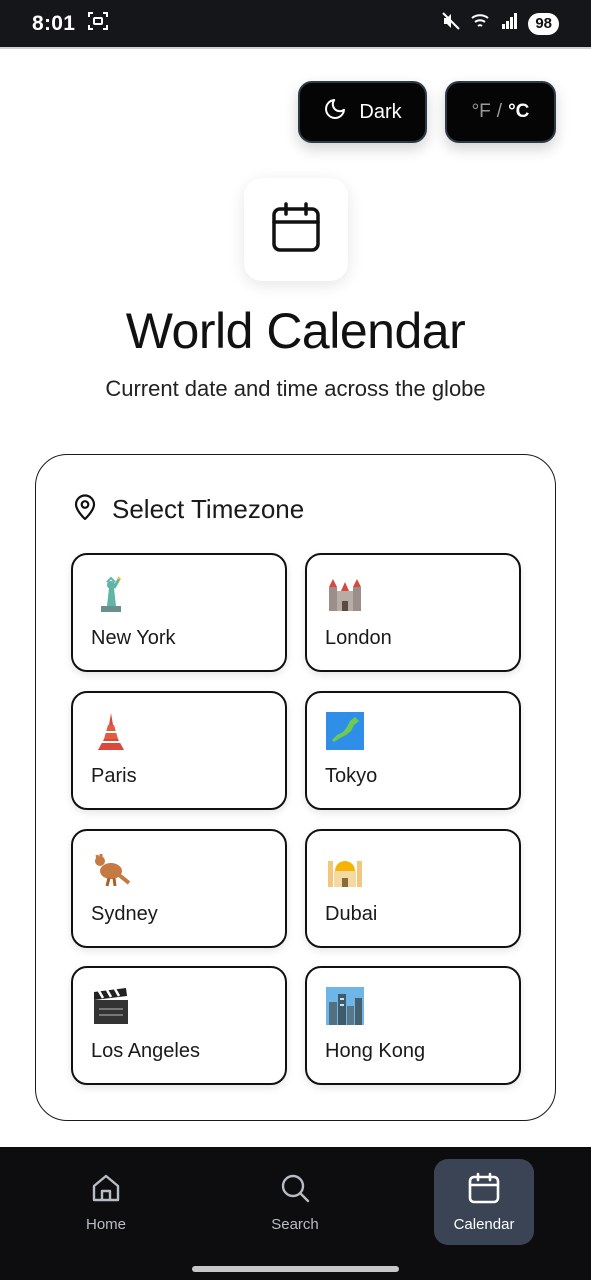 The image size is (591, 1280). Describe the element at coordinates (111, 731) in the screenshot. I see `tower-icon` at that location.